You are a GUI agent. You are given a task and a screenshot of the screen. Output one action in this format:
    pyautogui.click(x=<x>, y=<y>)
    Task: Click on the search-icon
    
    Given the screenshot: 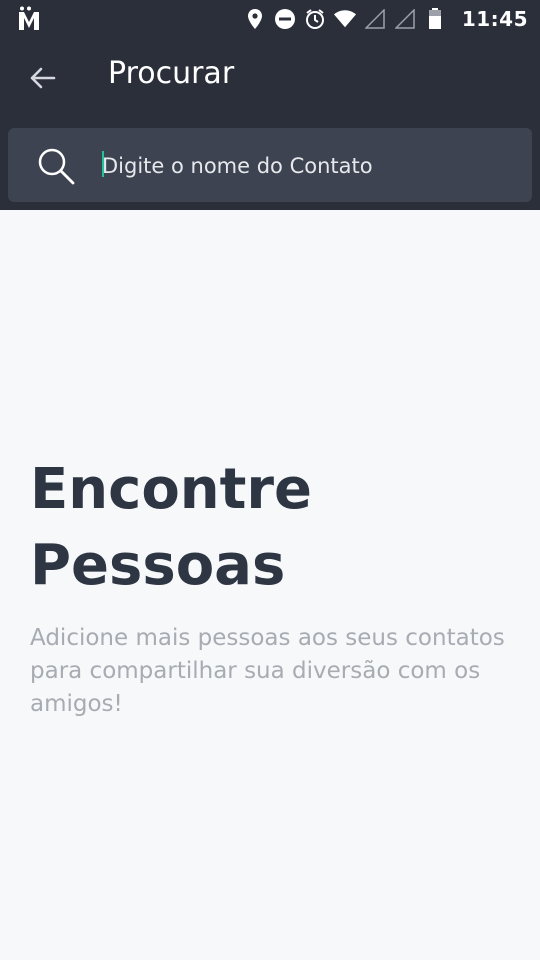 What is the action you would take?
    pyautogui.click(x=56, y=166)
    